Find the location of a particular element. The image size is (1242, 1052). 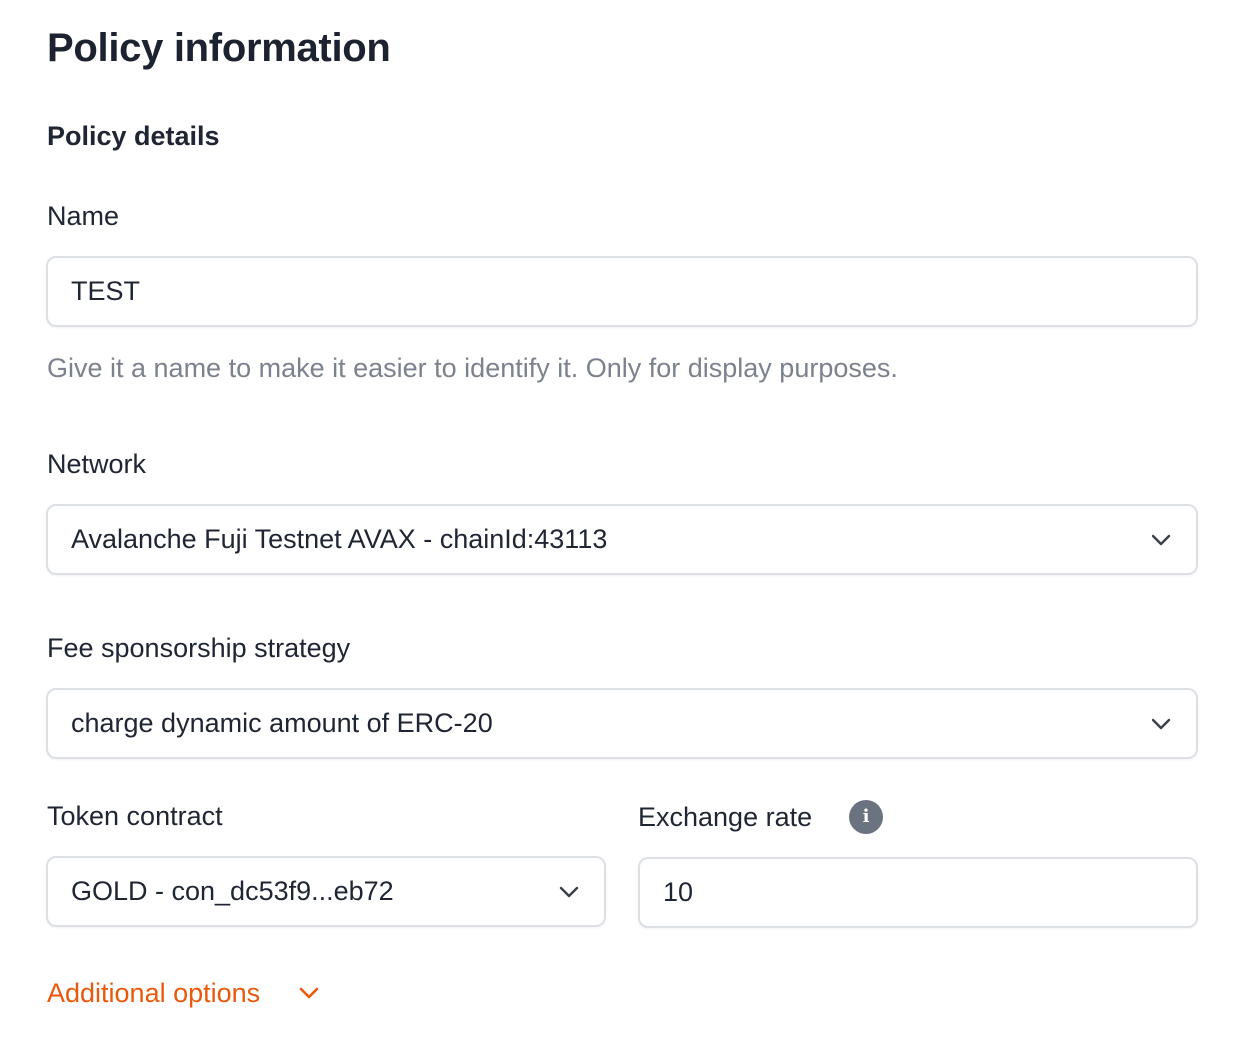

fee-strategy-label: Fee sponsorship strategy is located at coordinates (199, 648).